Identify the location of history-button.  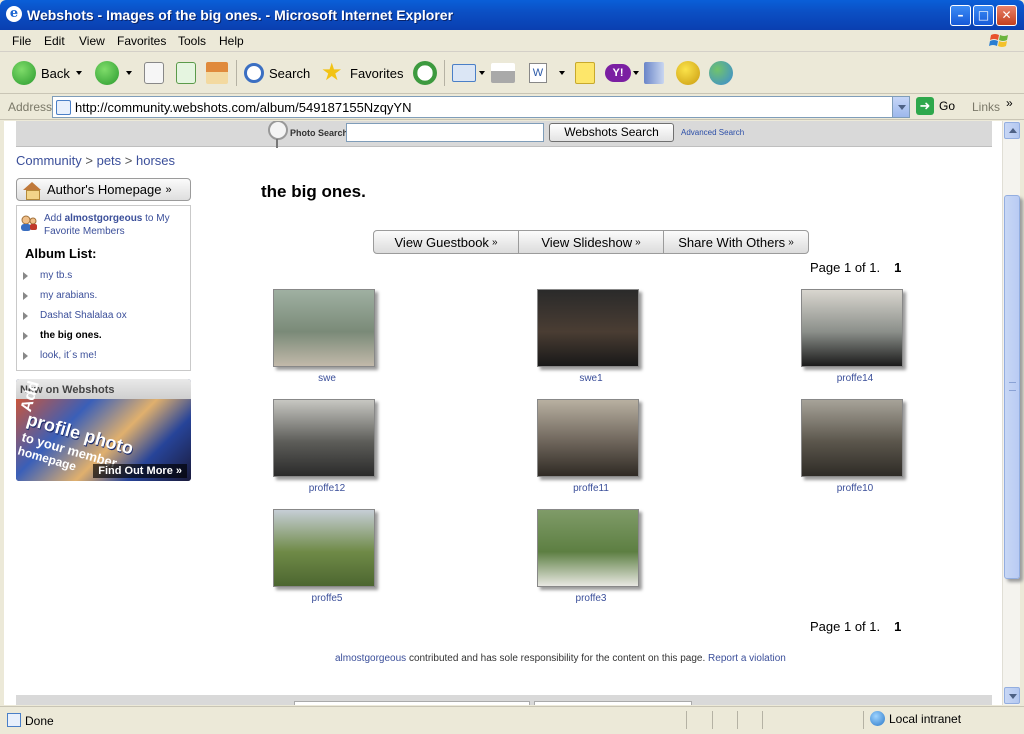
(425, 73).